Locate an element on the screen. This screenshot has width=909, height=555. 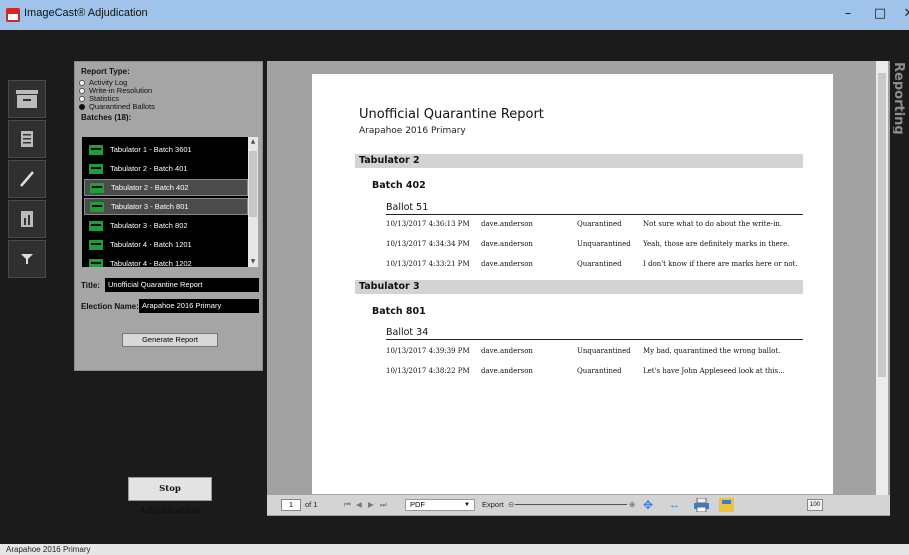
zoom-in-icon: ⊕ is located at coordinates (632, 505).